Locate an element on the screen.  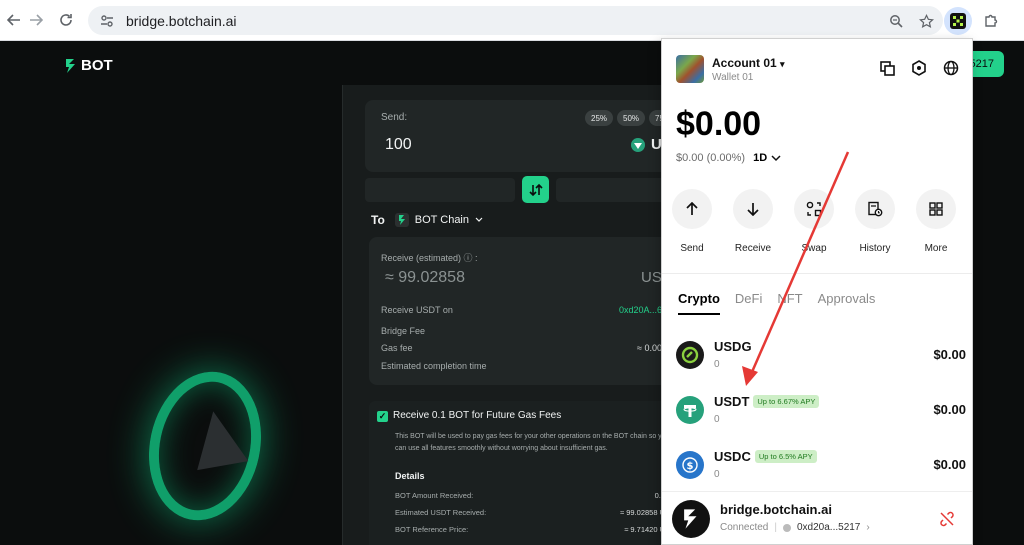
url-text: bridge.botchain.ai is located at coordinates (181, 21).